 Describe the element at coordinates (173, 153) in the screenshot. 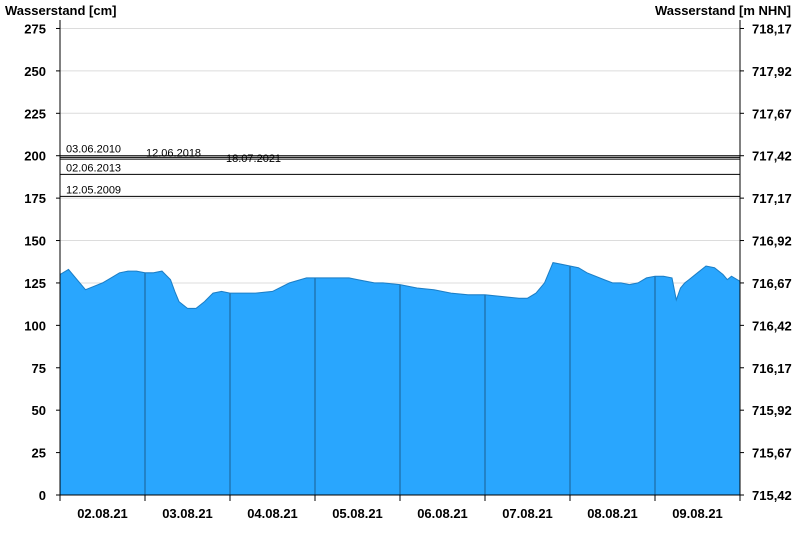

I see `historic-level-label: 12.06.2018` at that location.